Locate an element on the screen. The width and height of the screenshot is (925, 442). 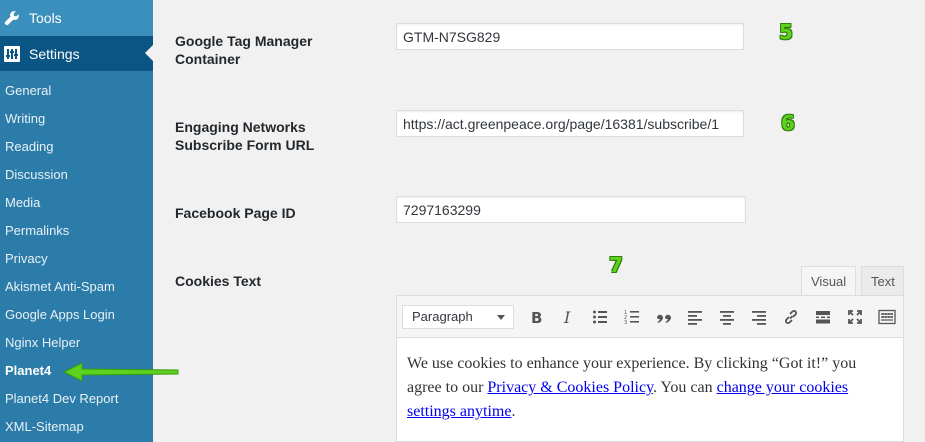
italic-icon: I is located at coordinates (568, 317).